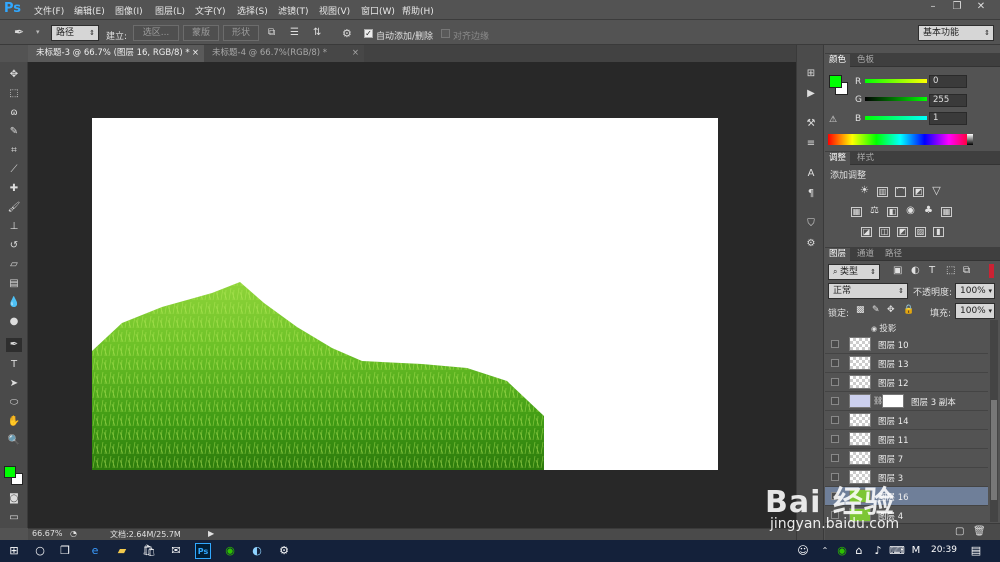  I want to click on gradient-map-icon: ▮, so click(938, 232).